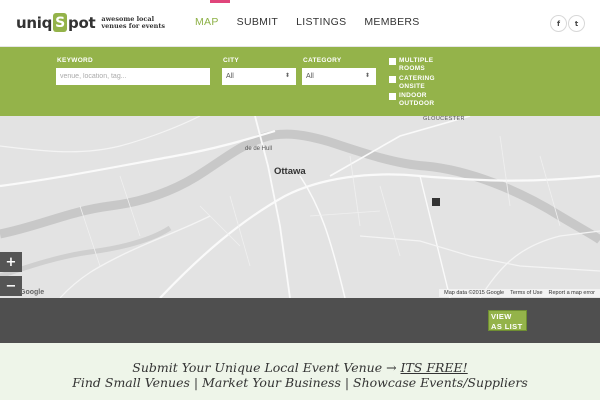 This screenshot has width=600, height=400. Describe the element at coordinates (34, 22) in the screenshot. I see `logo-prefix: uniq` at that location.